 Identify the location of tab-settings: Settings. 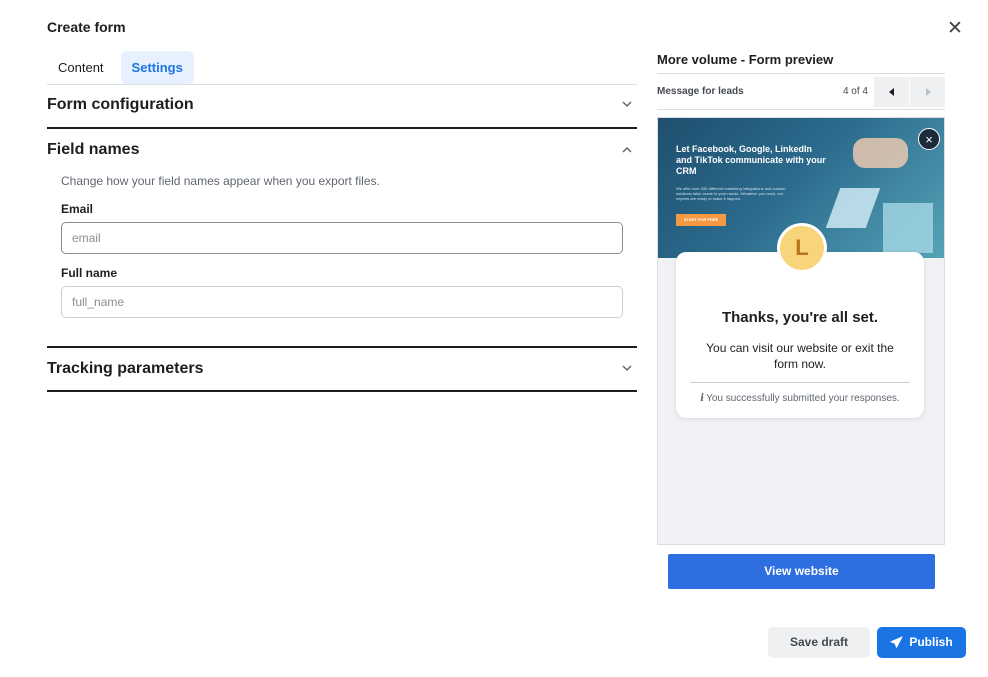
(157, 67).